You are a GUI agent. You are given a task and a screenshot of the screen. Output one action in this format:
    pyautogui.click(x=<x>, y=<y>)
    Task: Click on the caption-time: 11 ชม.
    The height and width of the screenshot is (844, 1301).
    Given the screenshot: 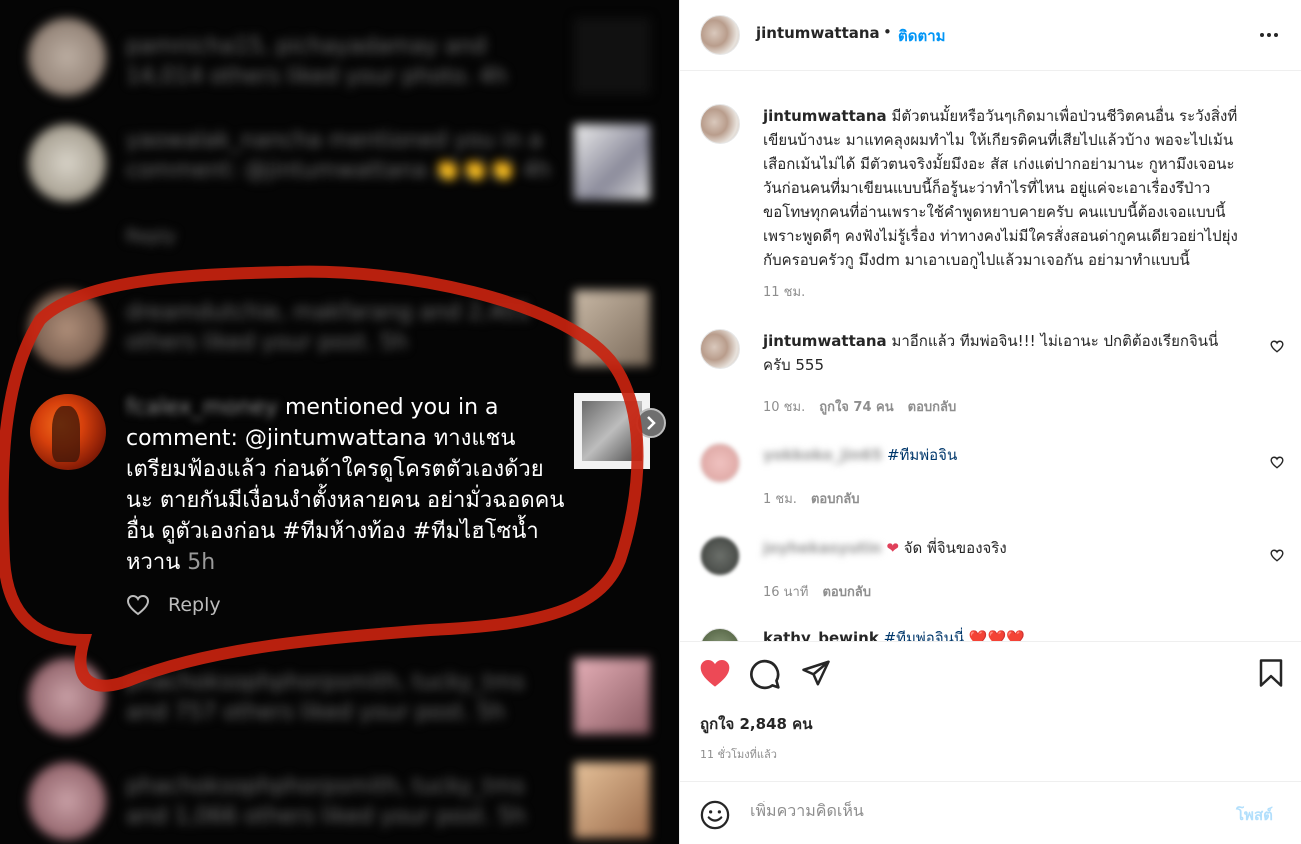 What is the action you would take?
    pyautogui.click(x=784, y=291)
    